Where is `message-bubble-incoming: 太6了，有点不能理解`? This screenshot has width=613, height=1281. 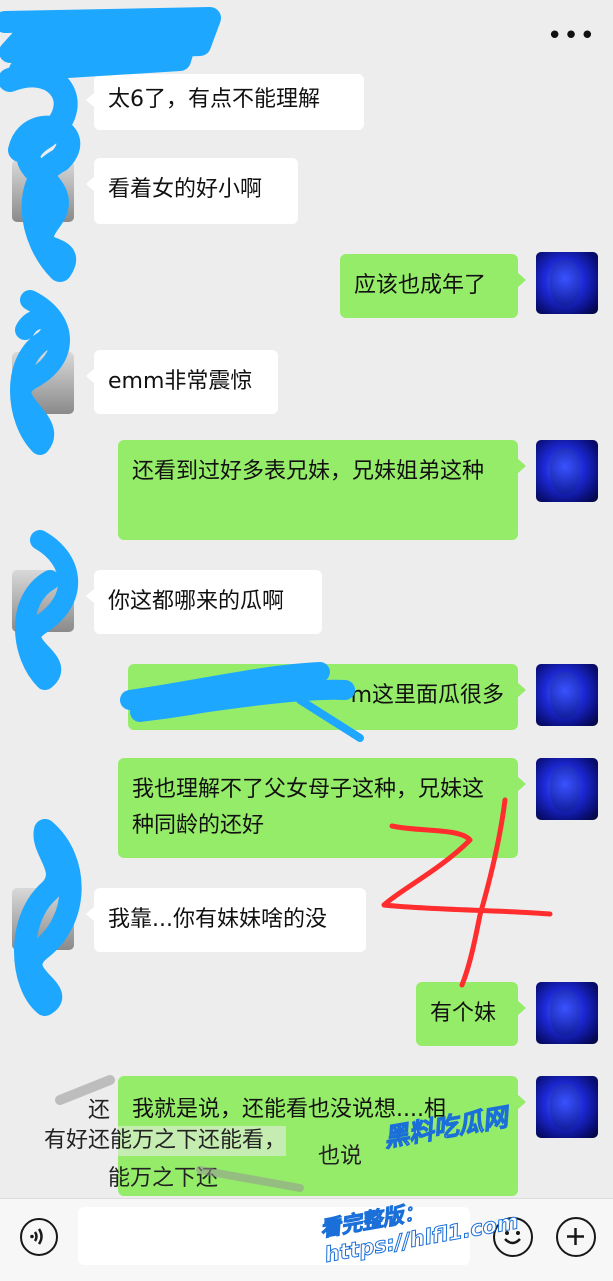 message-bubble-incoming: 太6了，有点不能理解 is located at coordinates (225, 102).